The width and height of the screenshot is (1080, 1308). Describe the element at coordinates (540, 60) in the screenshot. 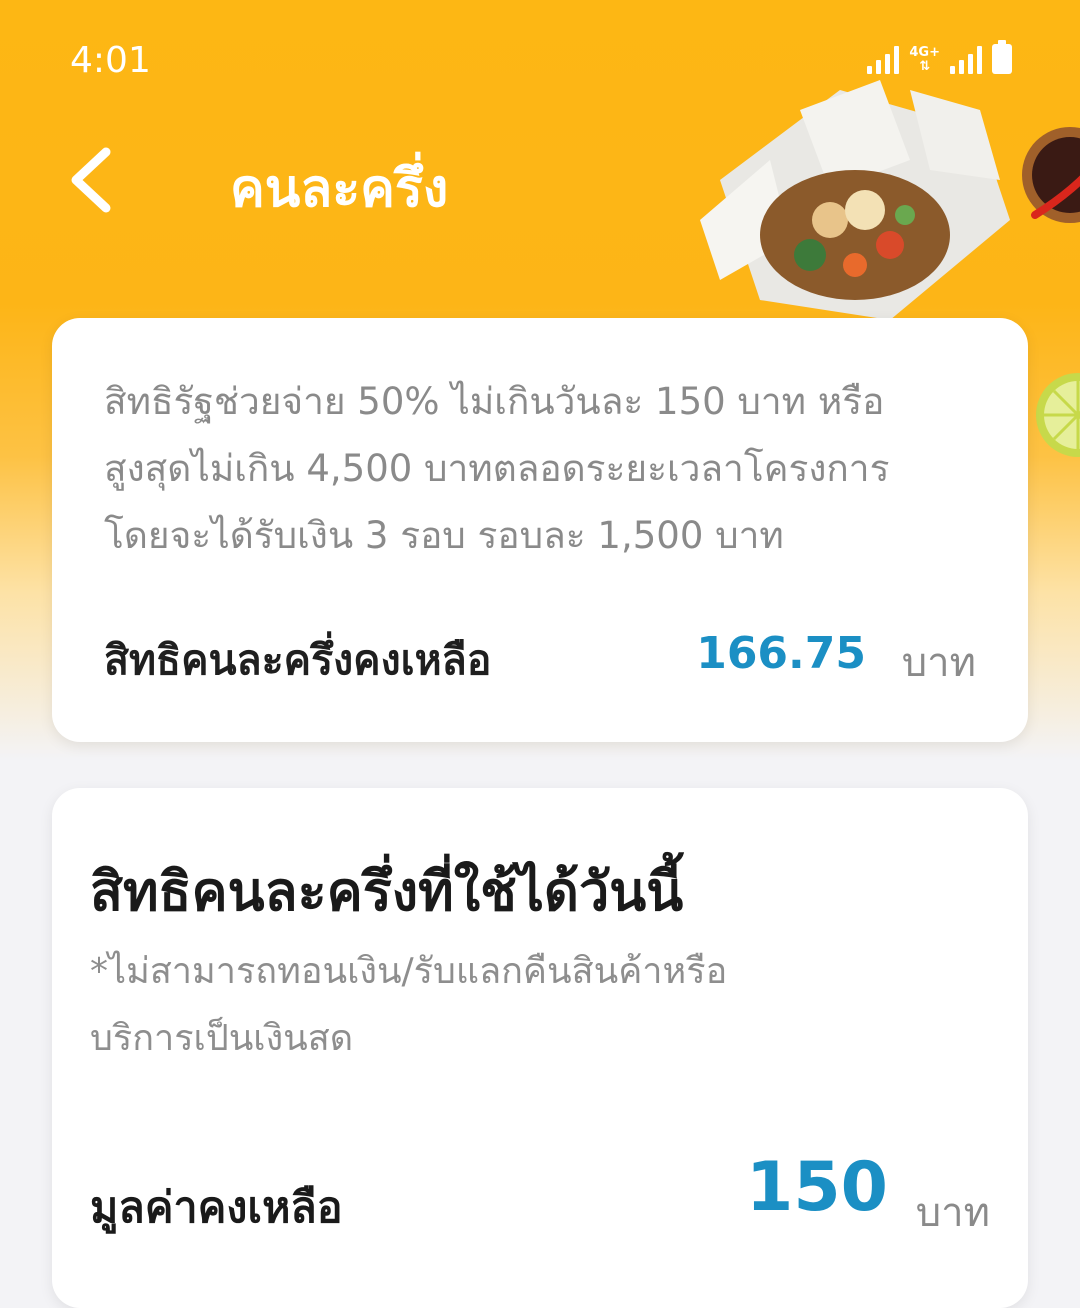

I see `status-bar: 4:01 4G+ ⇅` at that location.